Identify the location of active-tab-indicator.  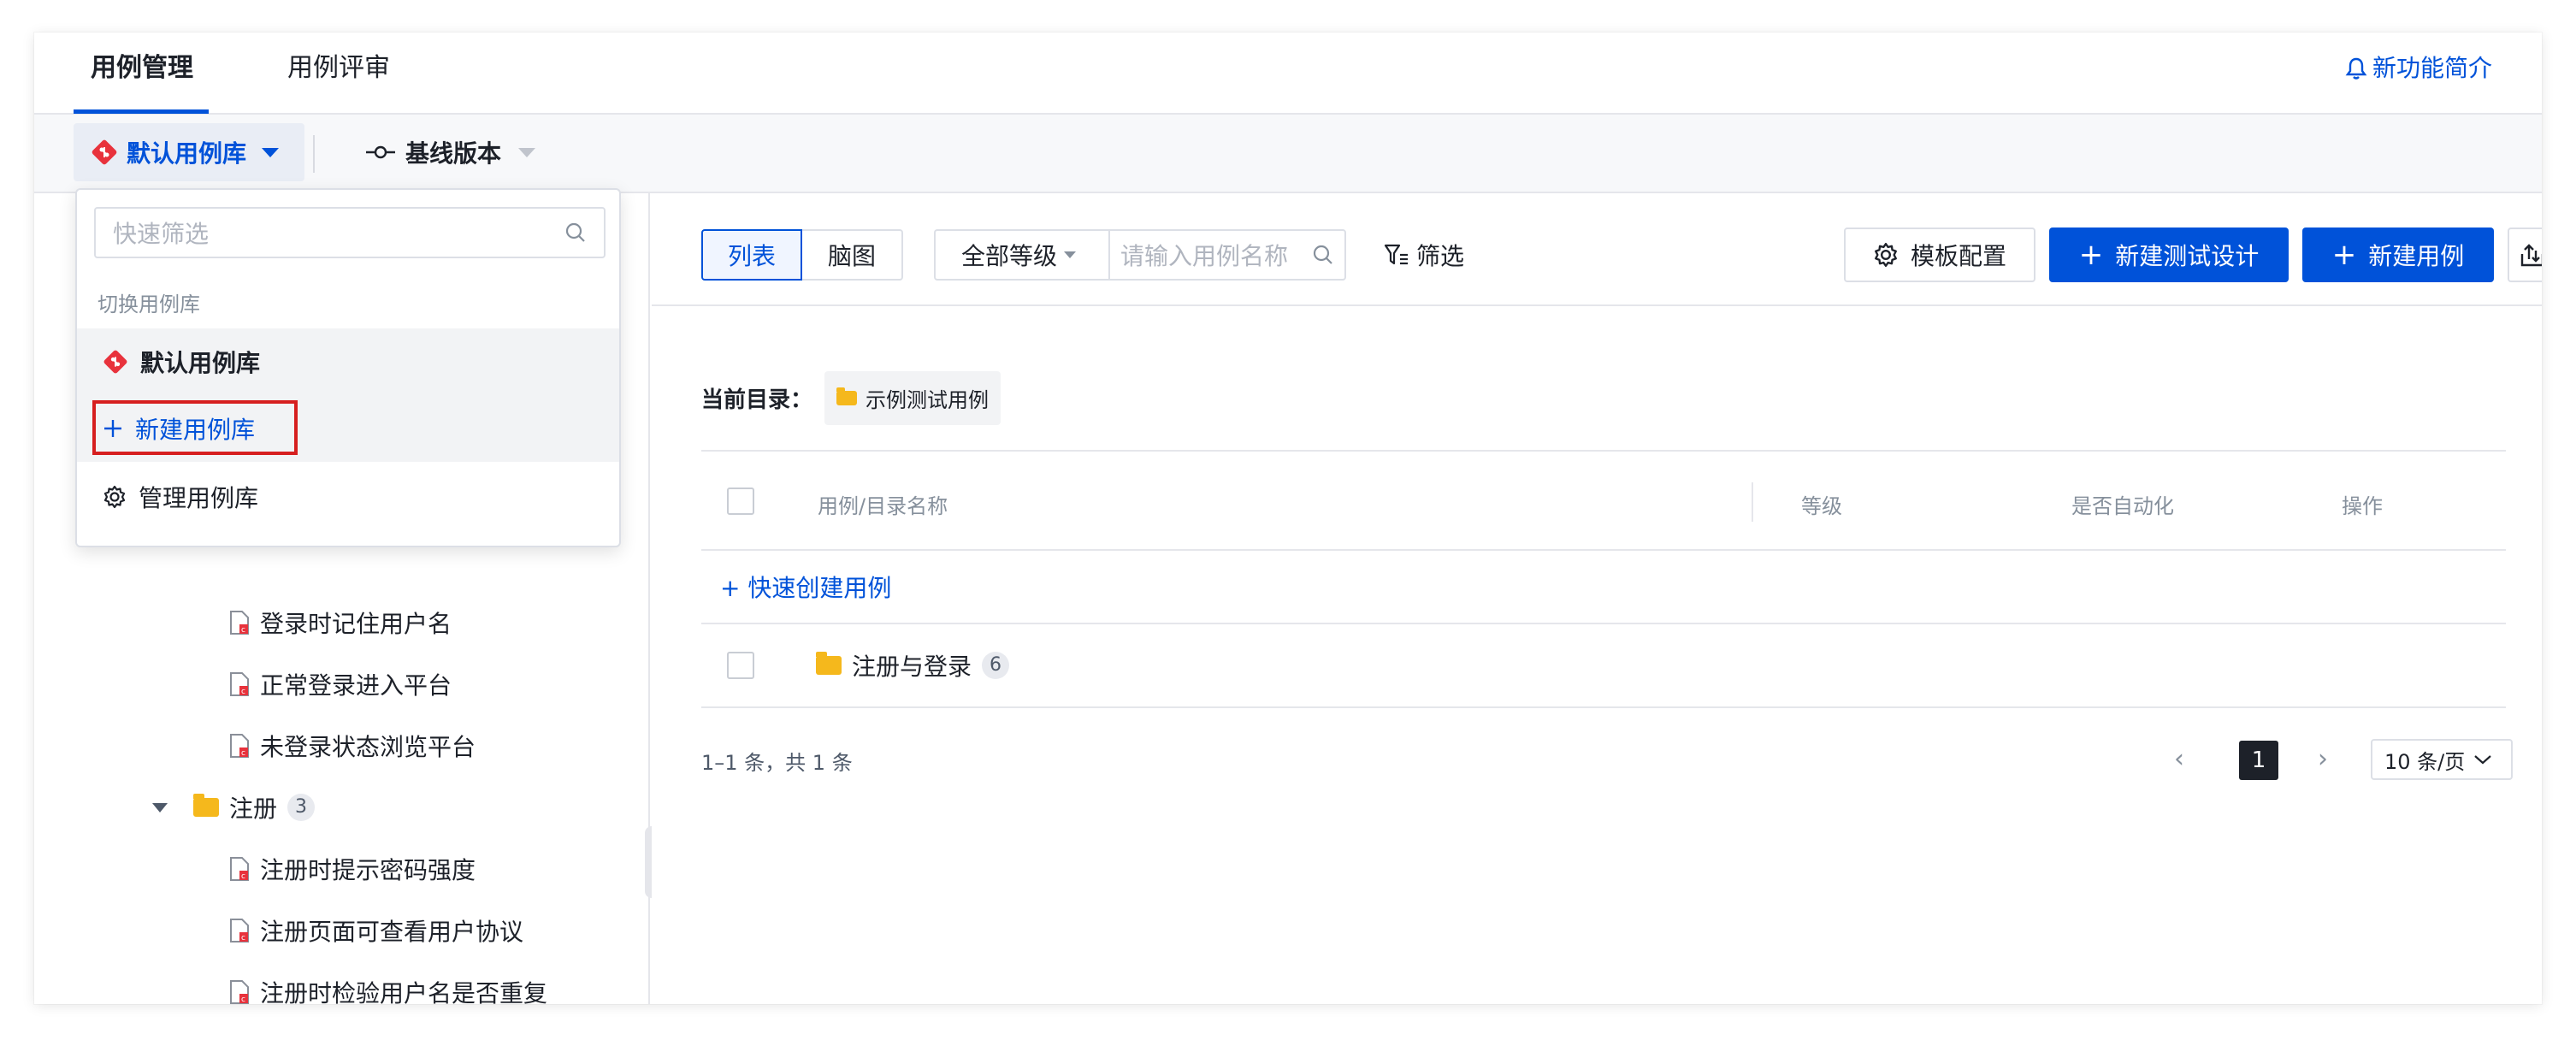
(141, 111).